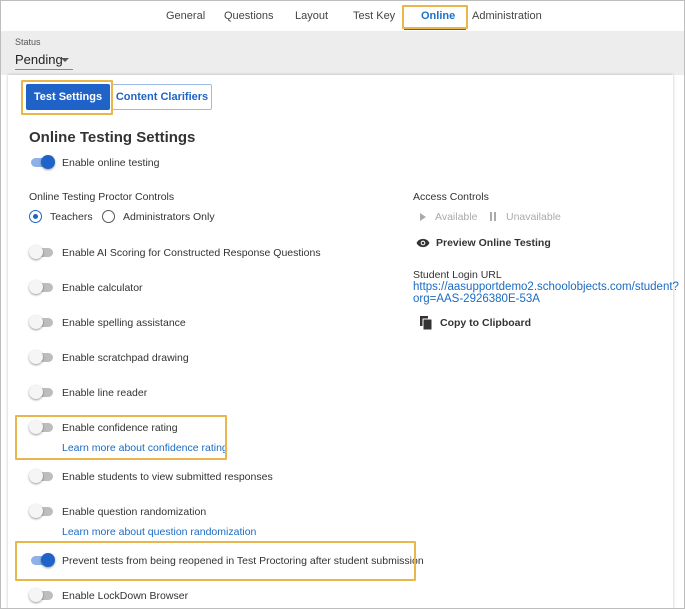 This screenshot has height=609, width=685. Describe the element at coordinates (39, 59) in the screenshot. I see `status-value: Pending` at that location.